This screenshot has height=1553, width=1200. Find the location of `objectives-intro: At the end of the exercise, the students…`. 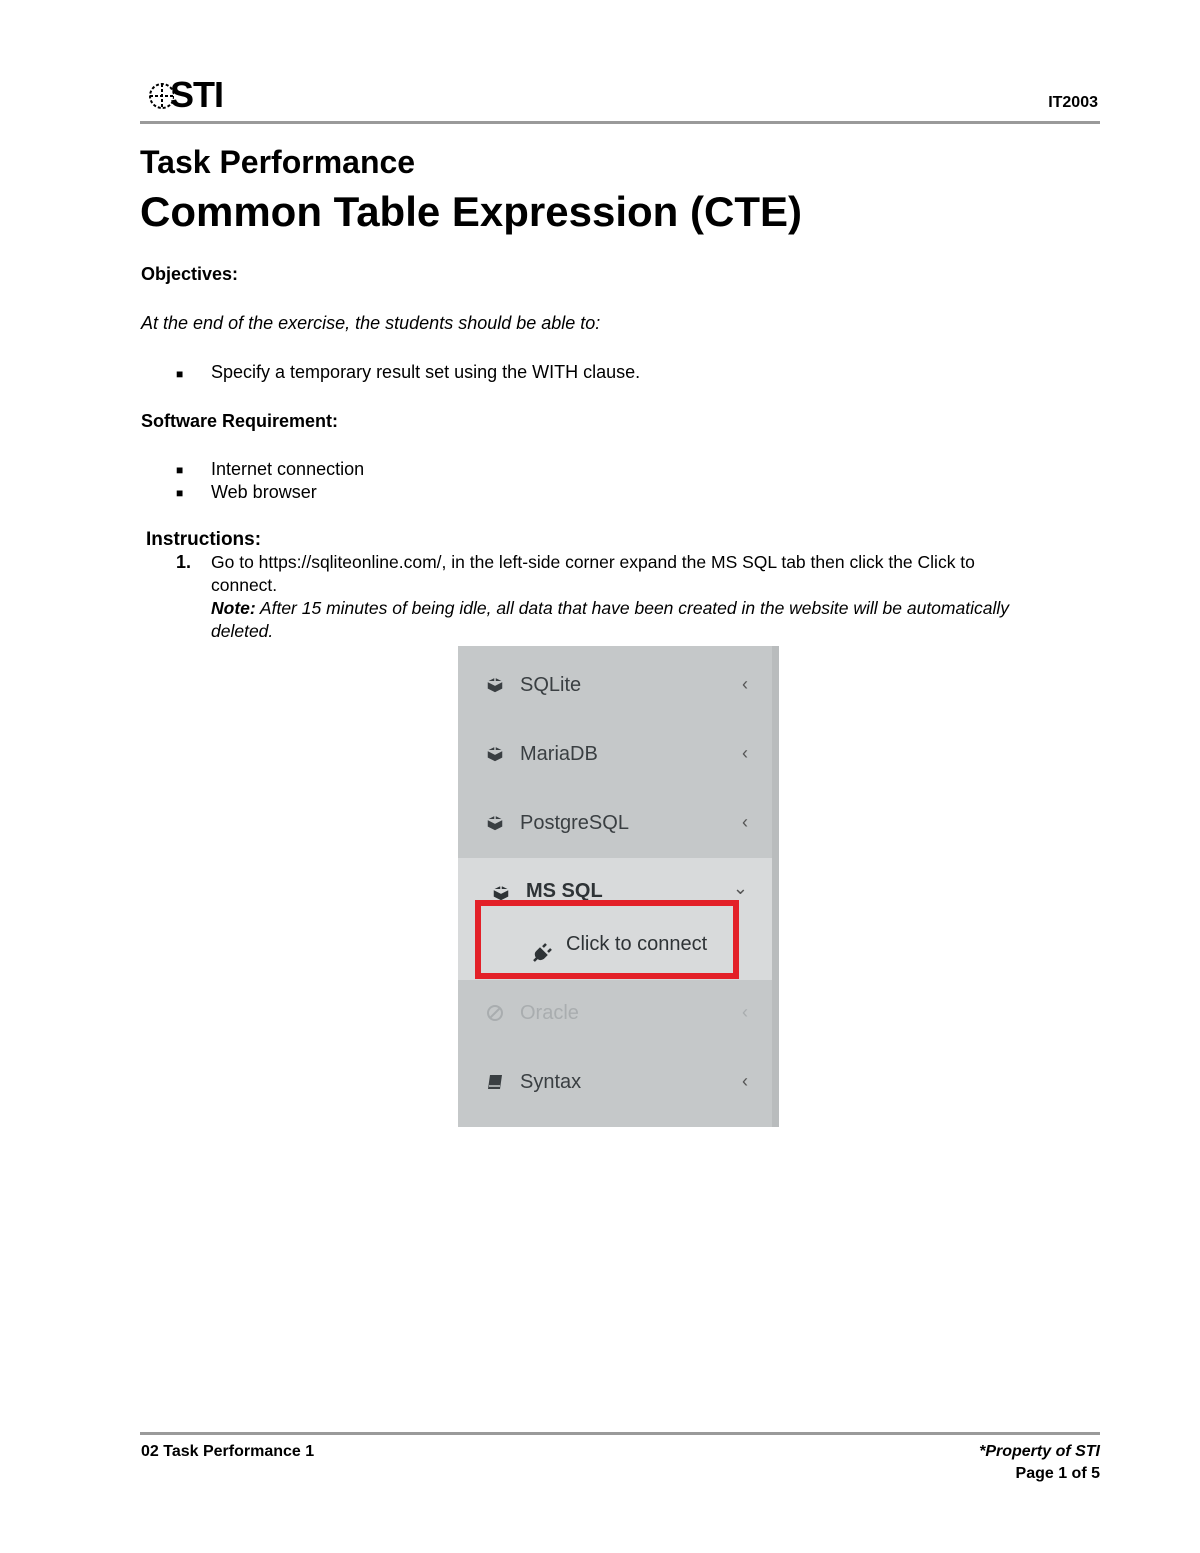

objectives-intro: At the end of the exercise, the students… is located at coordinates (371, 323).